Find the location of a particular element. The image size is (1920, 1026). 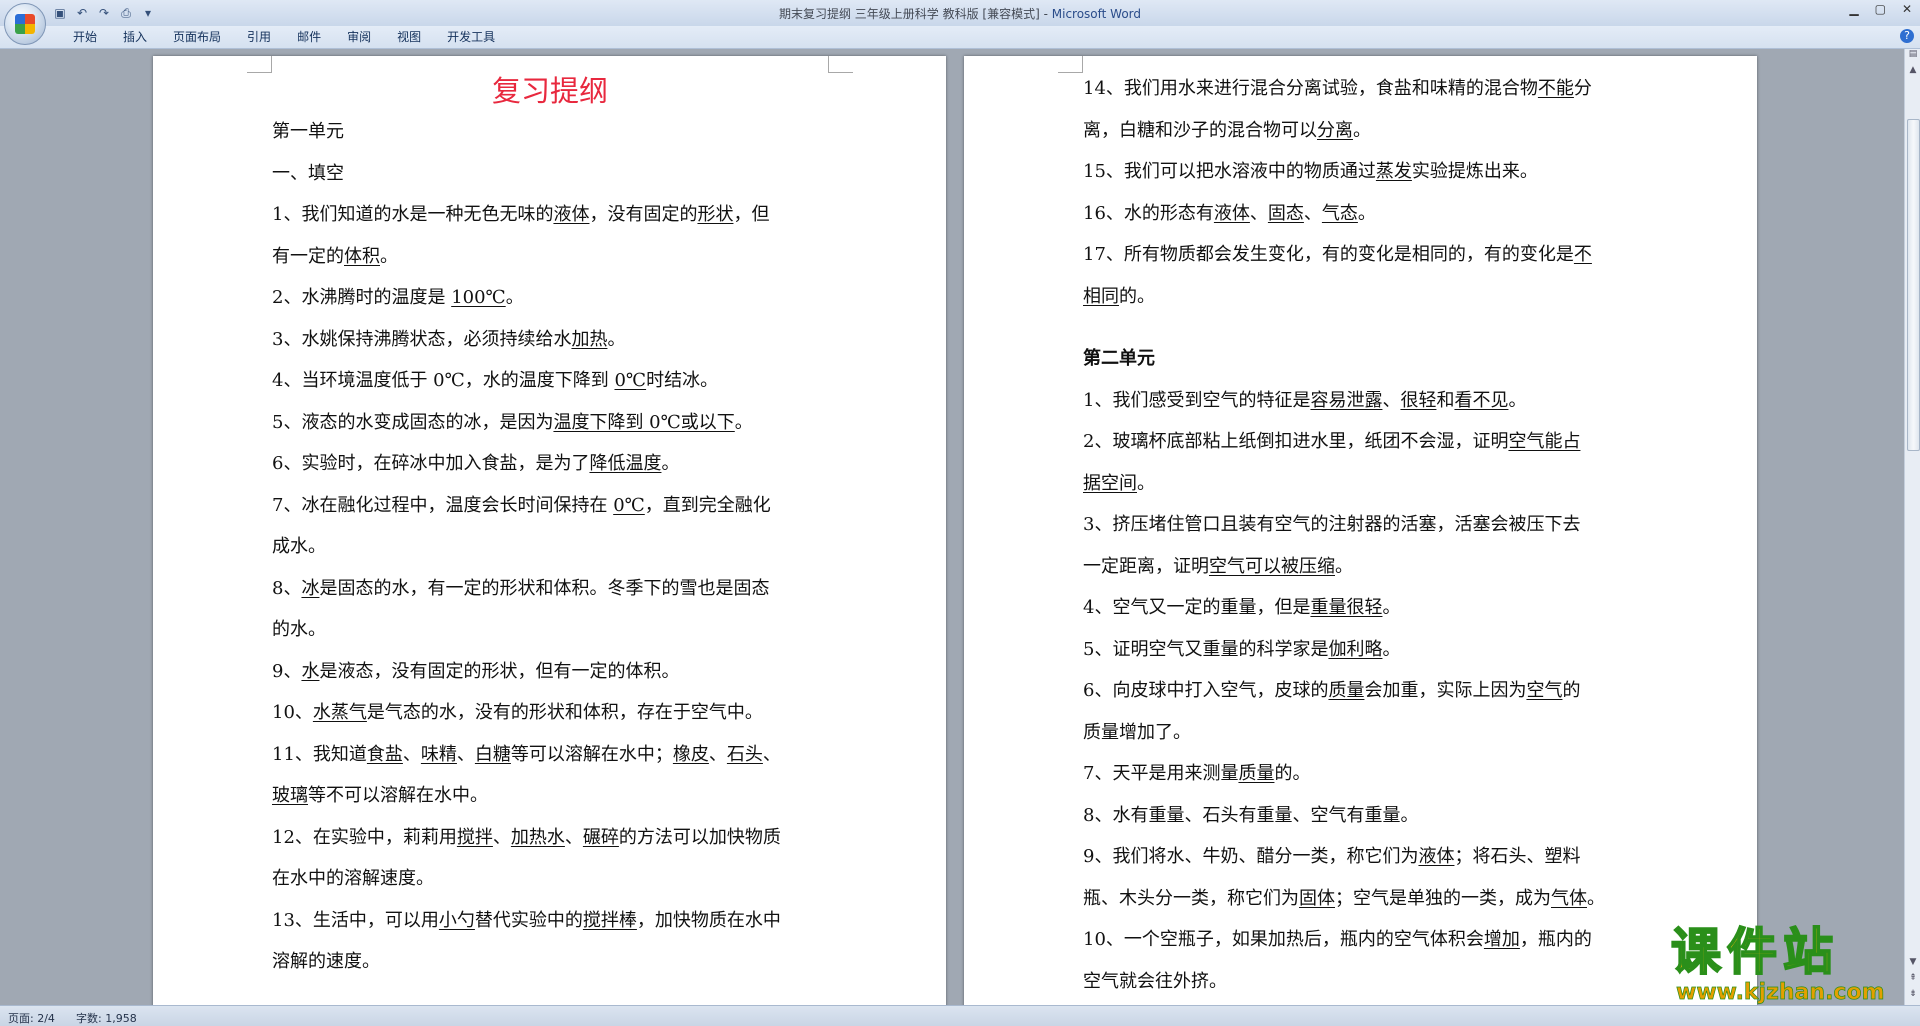

ruler-toggle-icon: ▤ is located at coordinates (1912, 56).